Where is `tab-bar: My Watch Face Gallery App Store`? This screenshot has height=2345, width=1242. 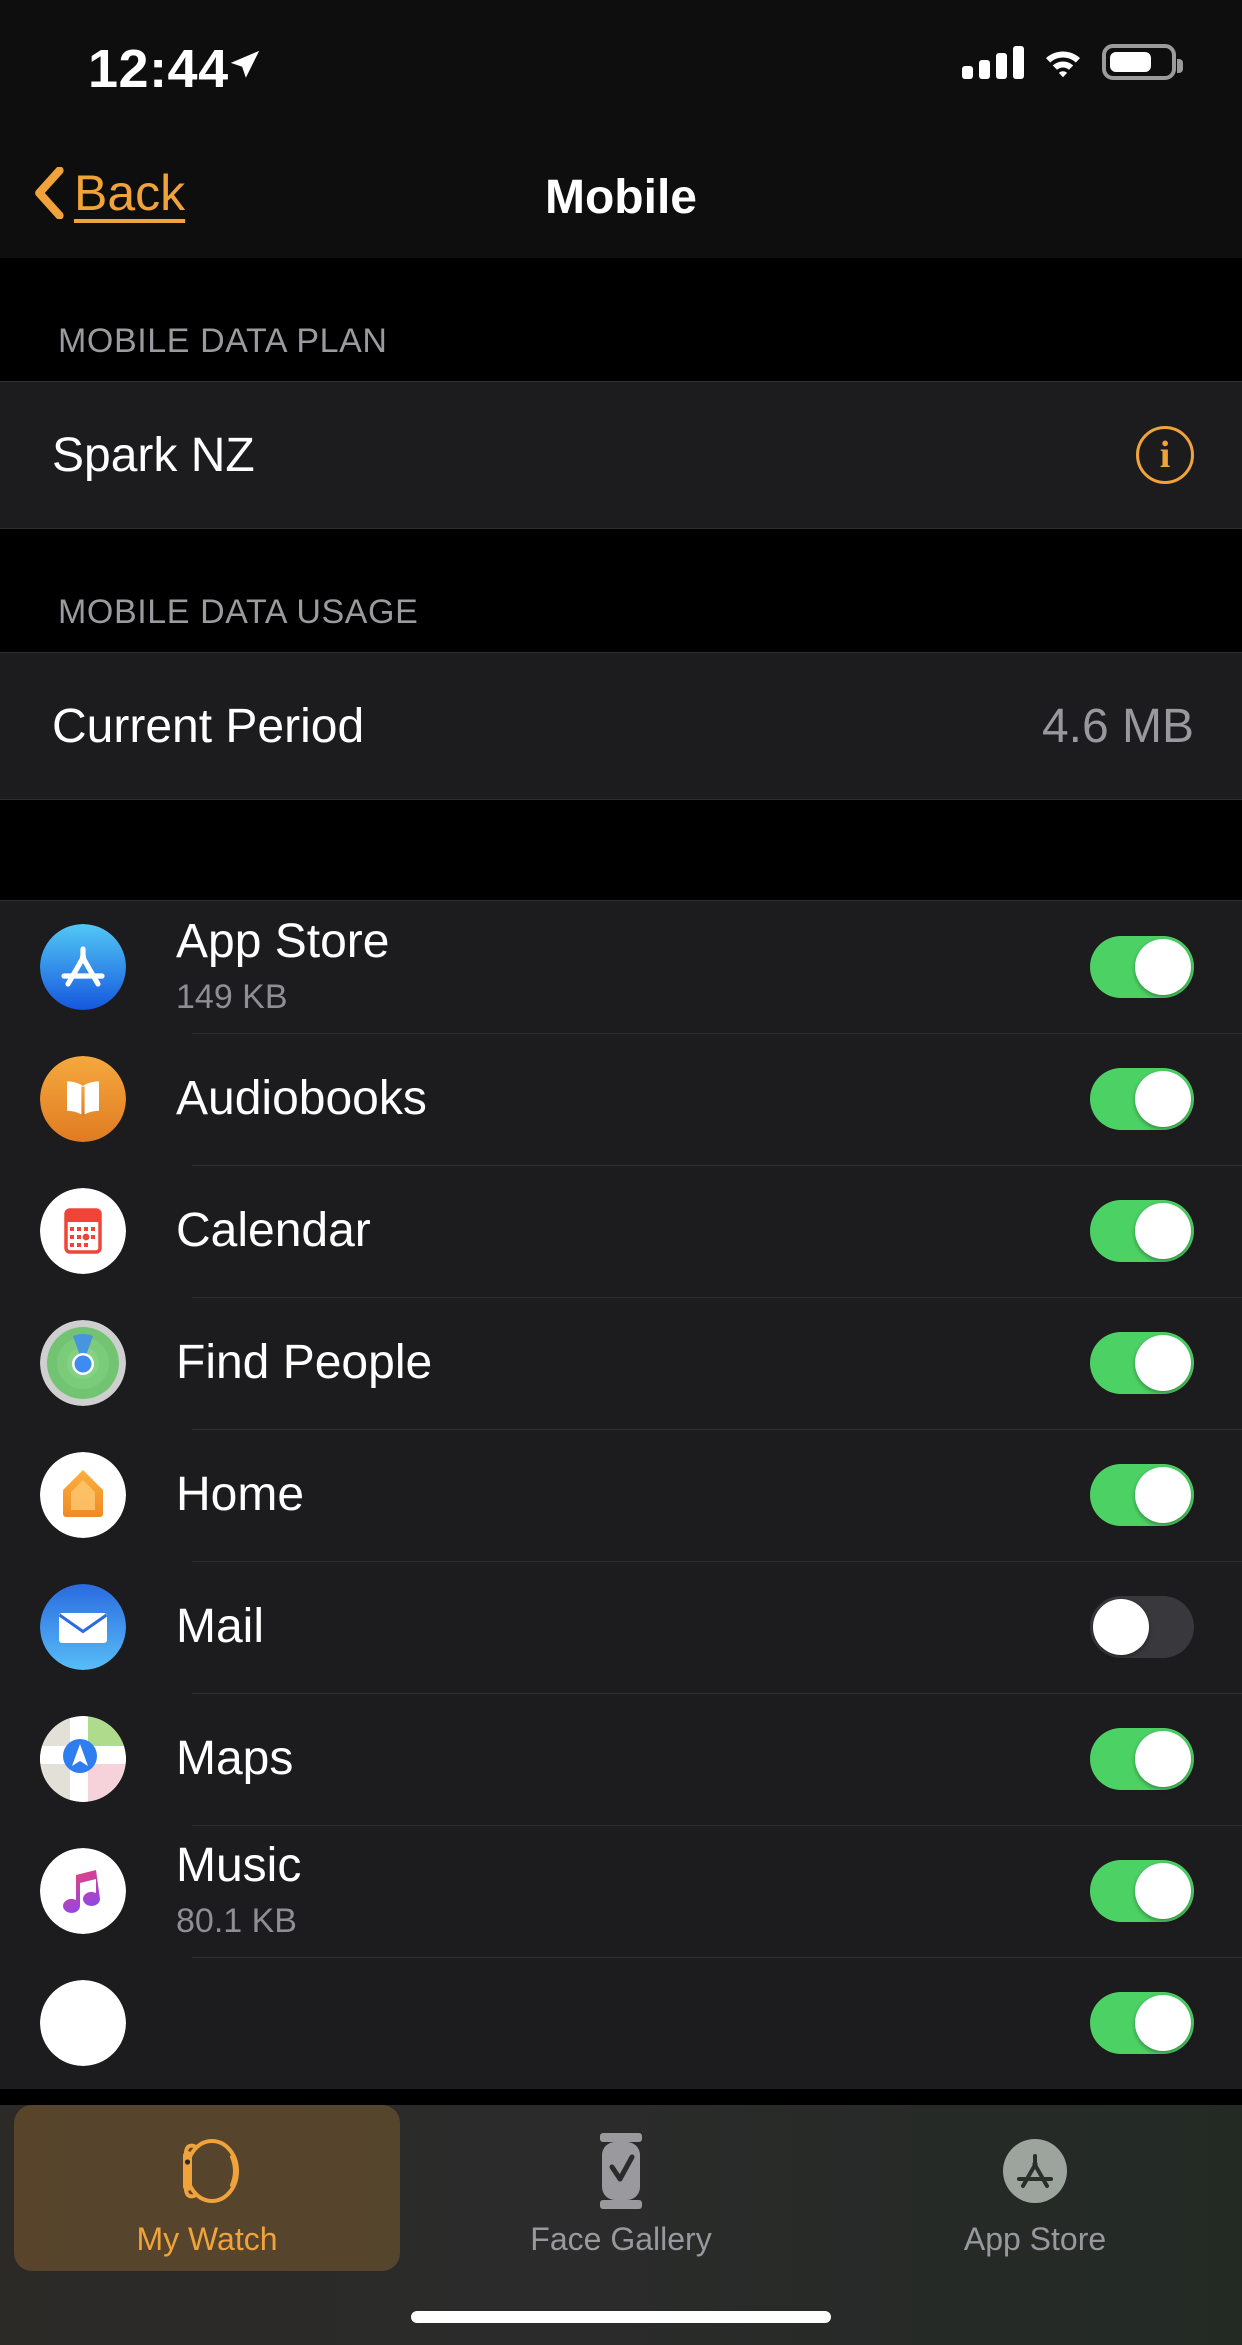
tab-bar: My Watch Face Gallery App Store is located at coordinates (621, 2225).